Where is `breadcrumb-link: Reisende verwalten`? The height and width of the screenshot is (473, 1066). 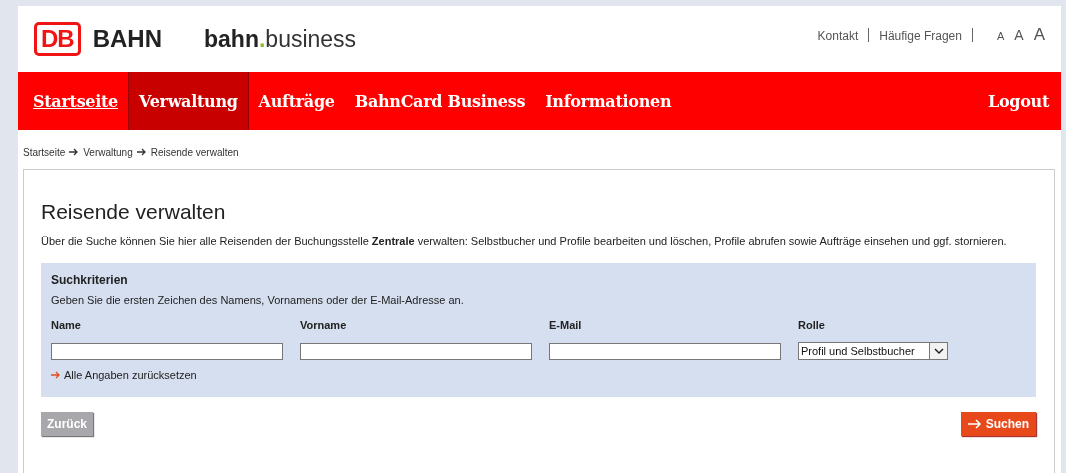
breadcrumb-link: Reisende verwalten is located at coordinates (194, 152).